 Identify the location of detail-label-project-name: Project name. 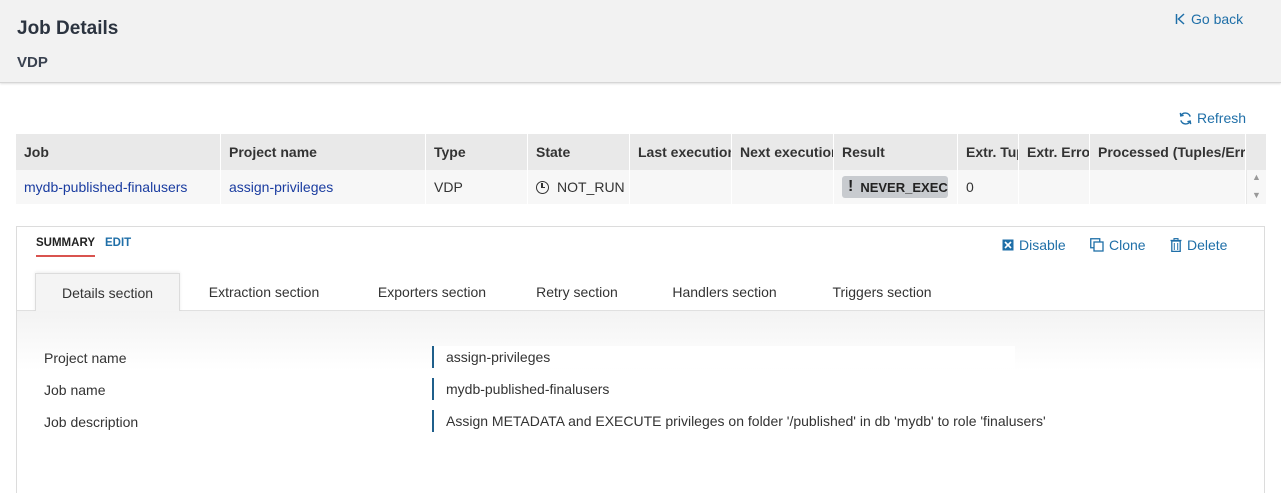
(85, 358).